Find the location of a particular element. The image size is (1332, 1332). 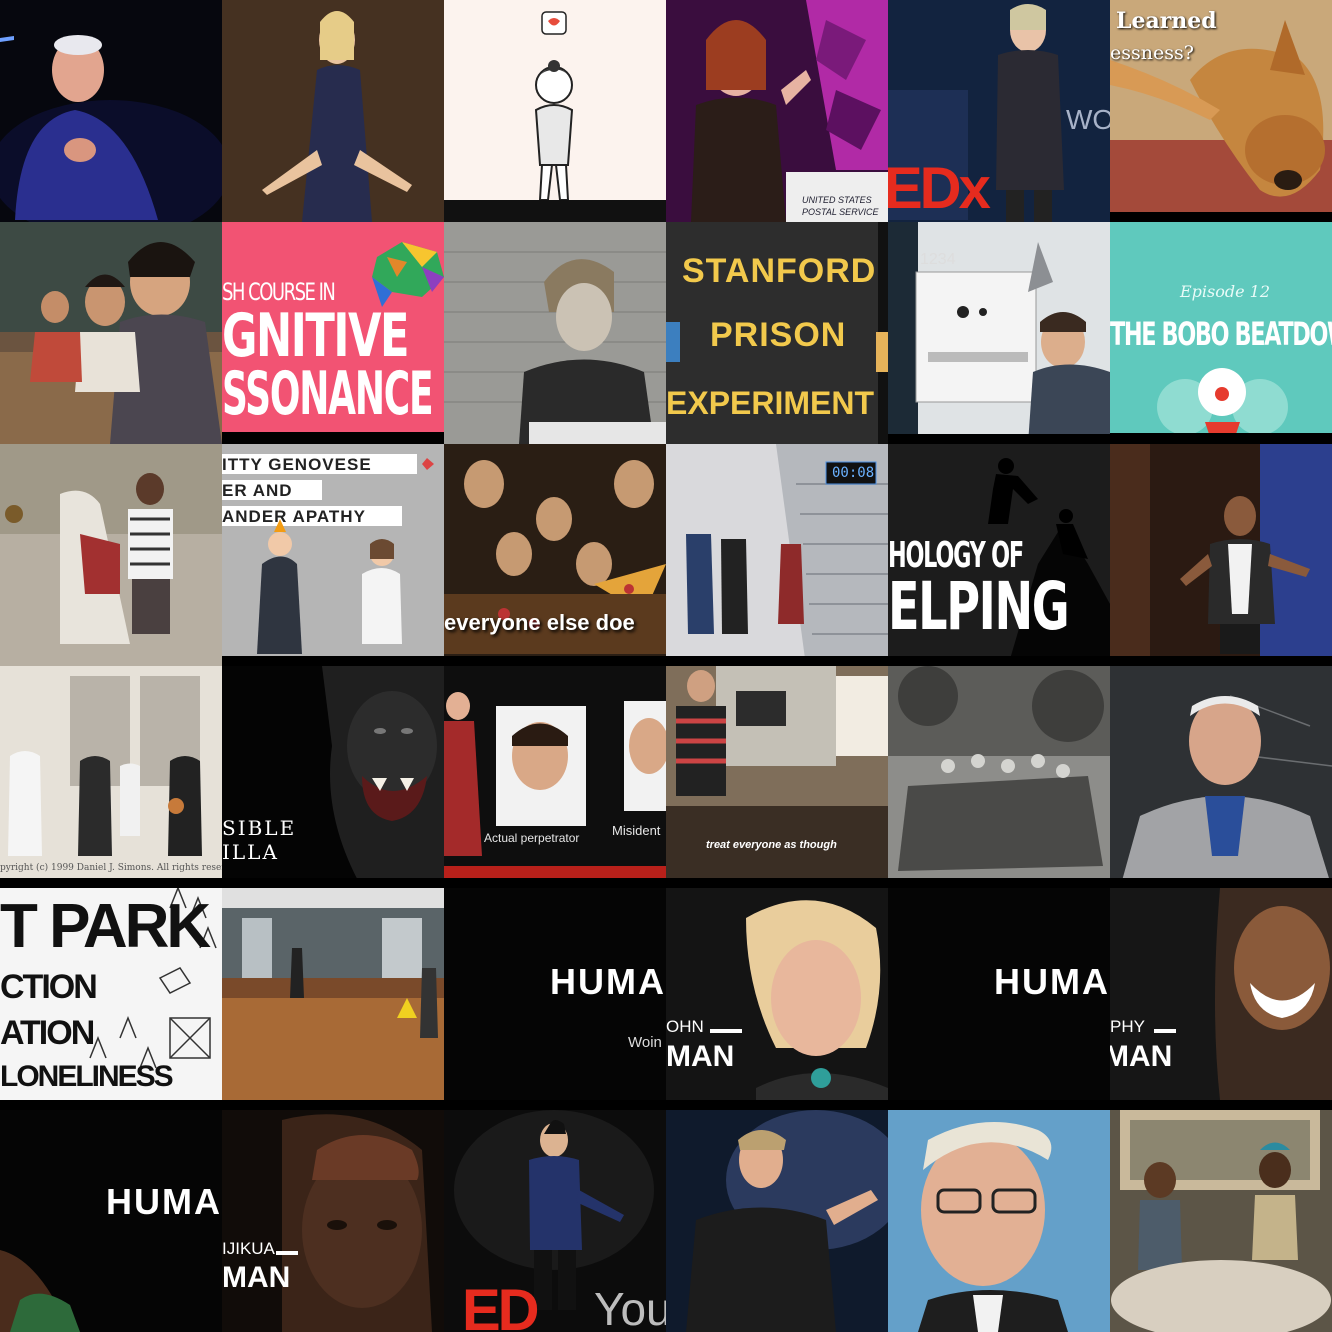

thumbnail-cognitive-dissonance: SH COURSE IN GNITIVE SSONANCE is located at coordinates (333, 333).